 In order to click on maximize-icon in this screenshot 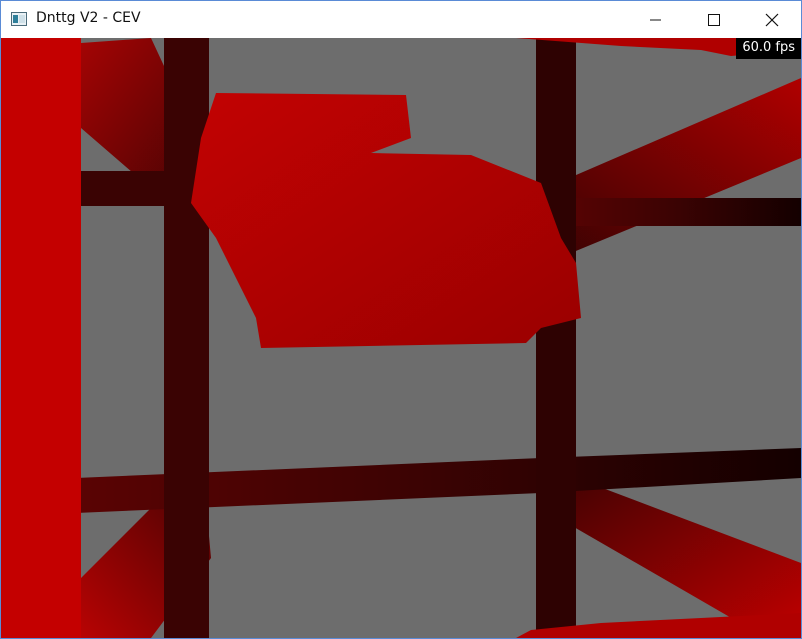, I will do `click(714, 20)`.